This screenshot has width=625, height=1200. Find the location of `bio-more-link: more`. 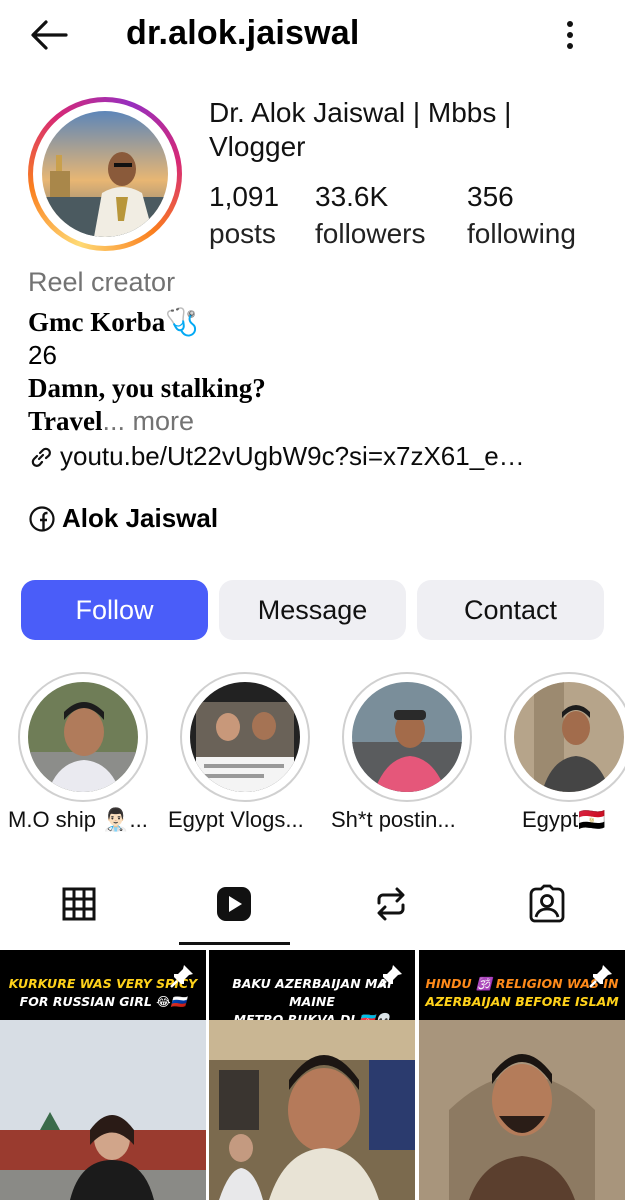

bio-more-link: more is located at coordinates (160, 421).